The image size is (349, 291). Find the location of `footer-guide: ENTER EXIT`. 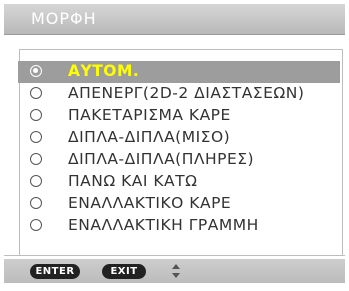

footer-guide: ENTER EXIT is located at coordinates (174, 271).